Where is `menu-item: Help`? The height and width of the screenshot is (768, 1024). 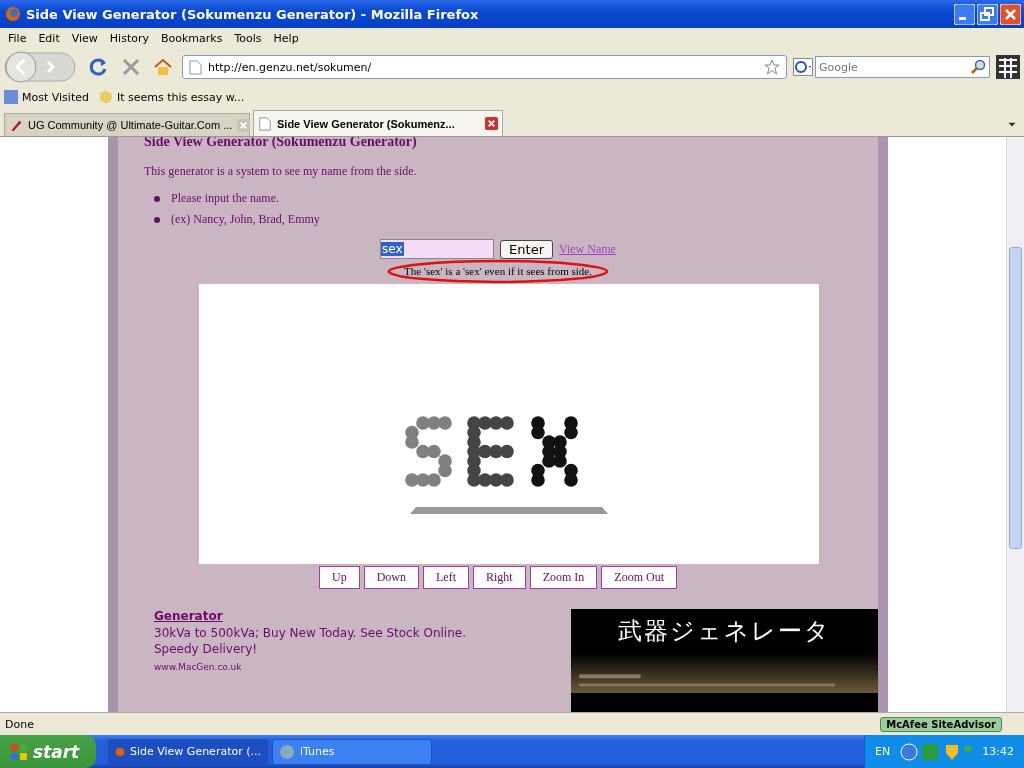
menu-item: Help is located at coordinates (286, 38).